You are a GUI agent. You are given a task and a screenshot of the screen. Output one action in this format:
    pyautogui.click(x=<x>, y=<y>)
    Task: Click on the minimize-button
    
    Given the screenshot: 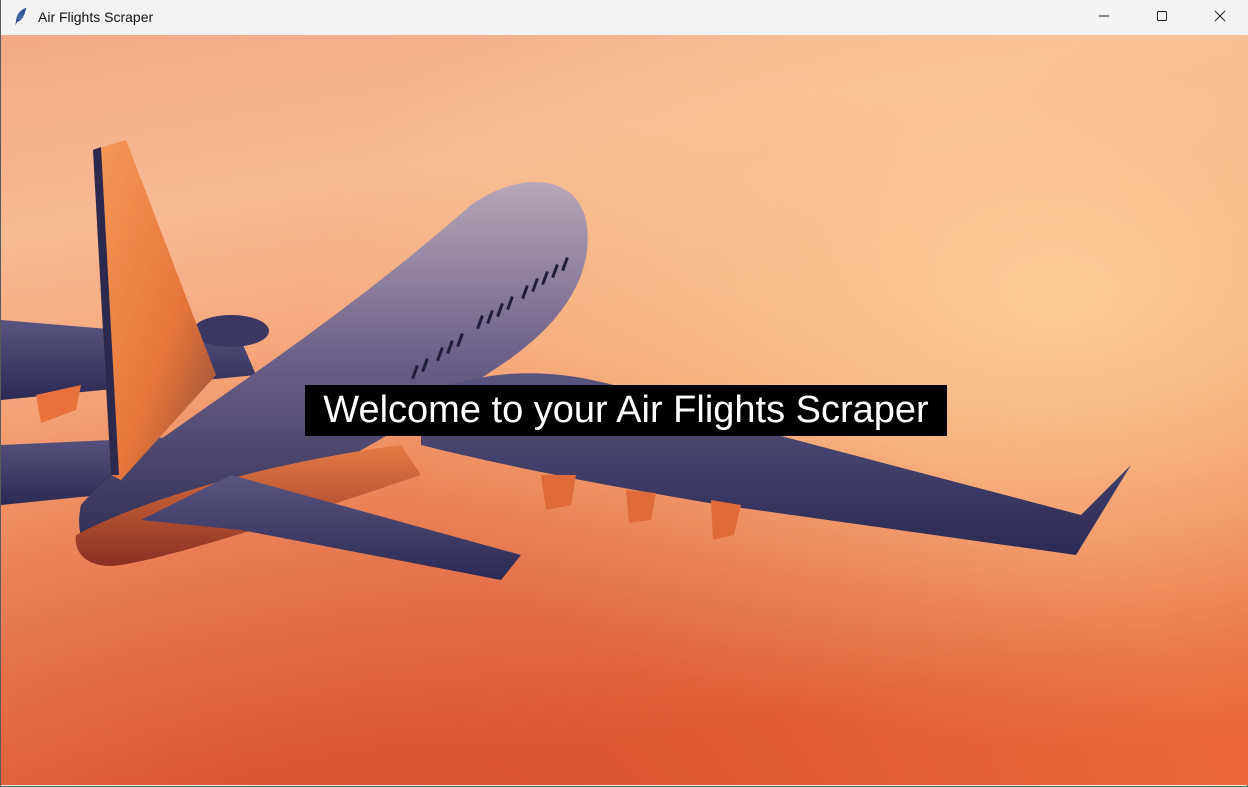 What is the action you would take?
    pyautogui.click(x=1104, y=17)
    